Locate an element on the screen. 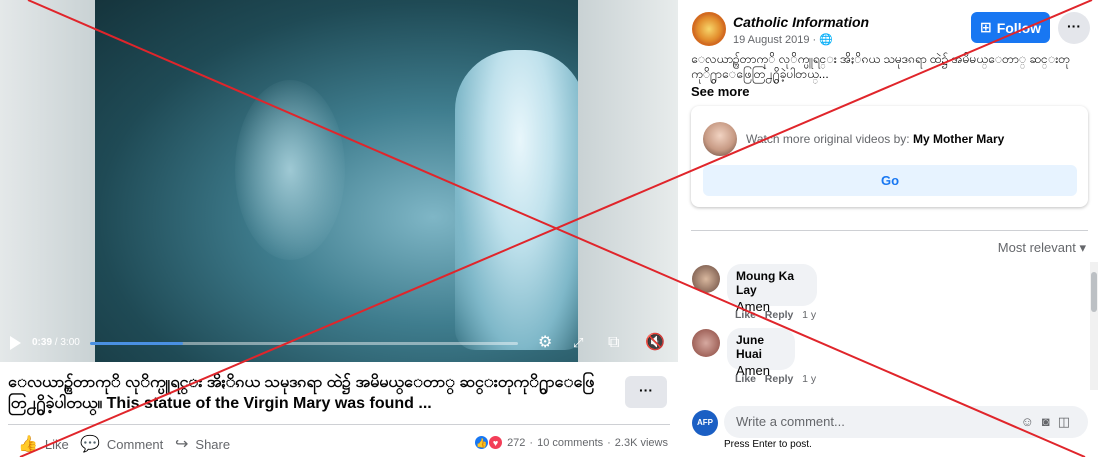 The width and height of the screenshot is (1100, 457). comments-scrollbar is located at coordinates (1094, 326).